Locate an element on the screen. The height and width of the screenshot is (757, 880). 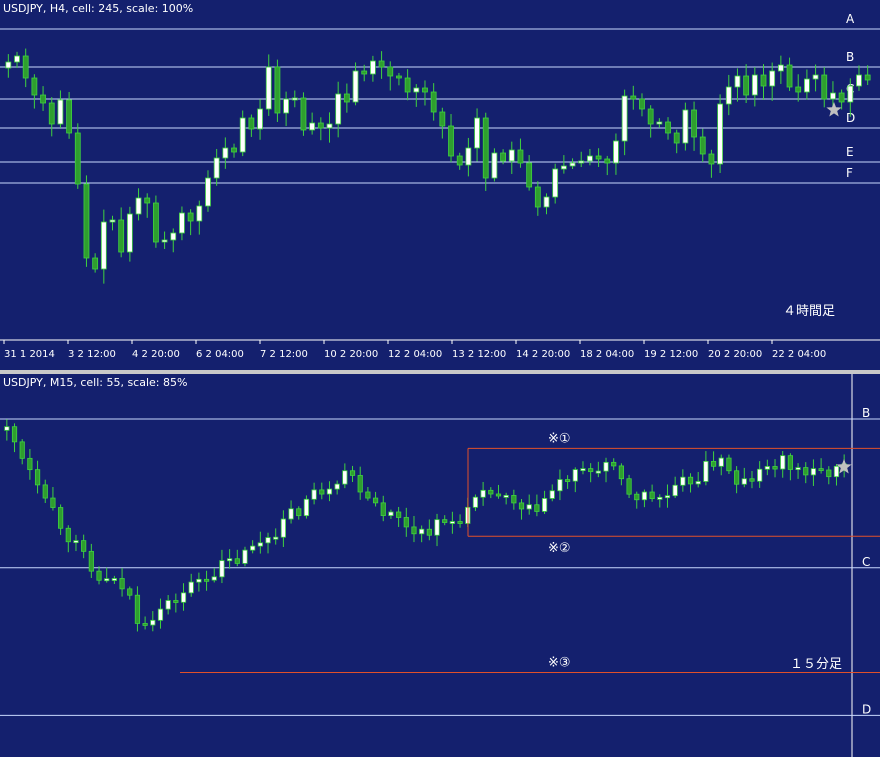
m15-timeframe-label: １５分足 is located at coordinates (816, 664).